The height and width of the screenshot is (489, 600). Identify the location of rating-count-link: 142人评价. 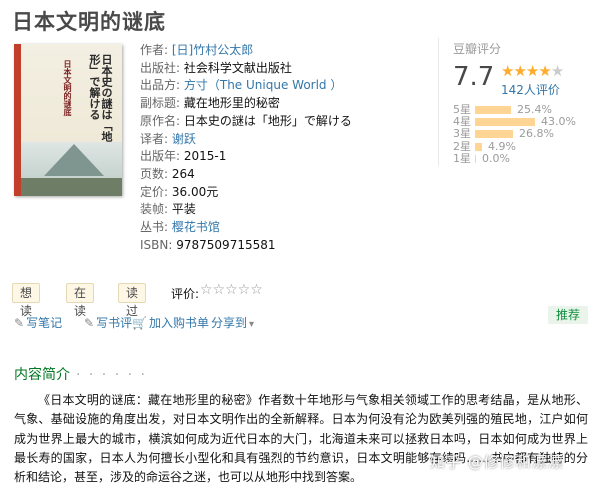
(530, 89).